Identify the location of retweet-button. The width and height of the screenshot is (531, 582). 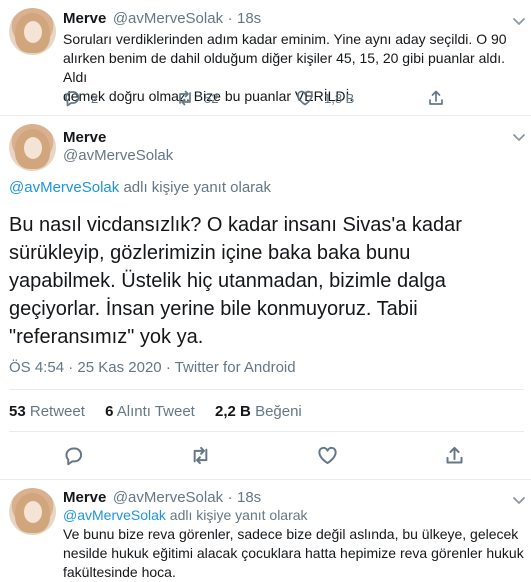
(200, 455).